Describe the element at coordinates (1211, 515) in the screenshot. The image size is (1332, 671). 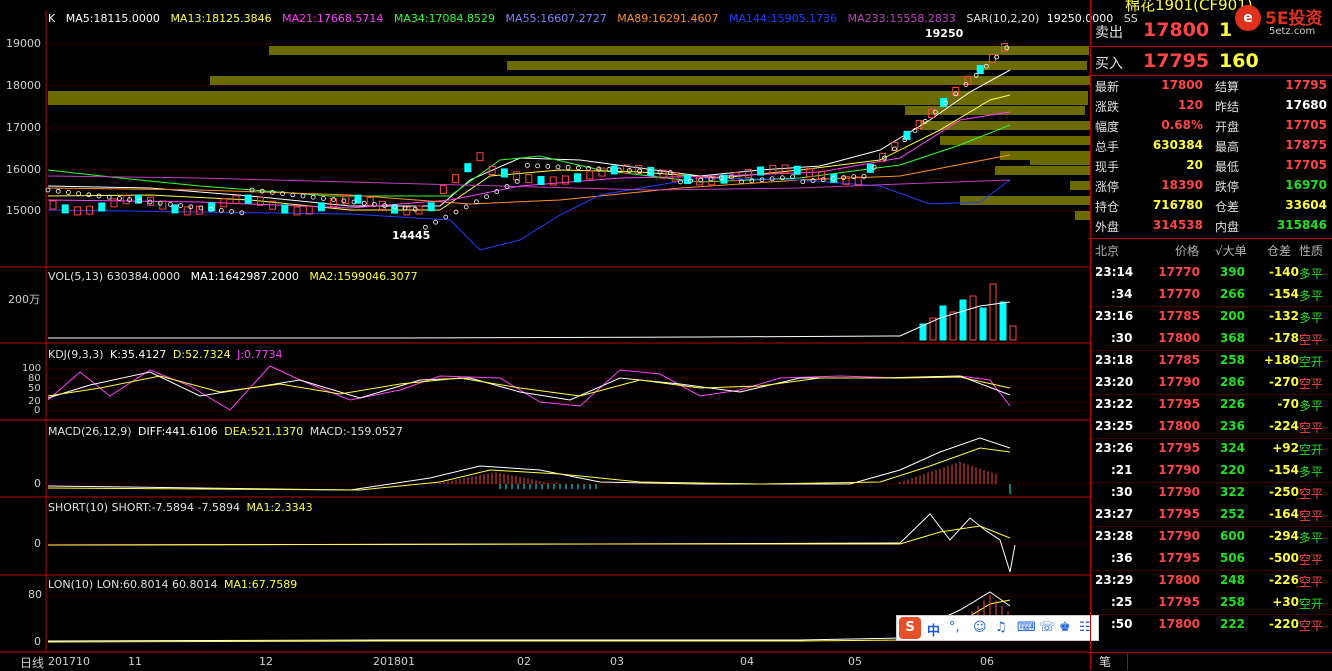
I see `tick-row: 23:27 17795 252 -164 空平` at that location.